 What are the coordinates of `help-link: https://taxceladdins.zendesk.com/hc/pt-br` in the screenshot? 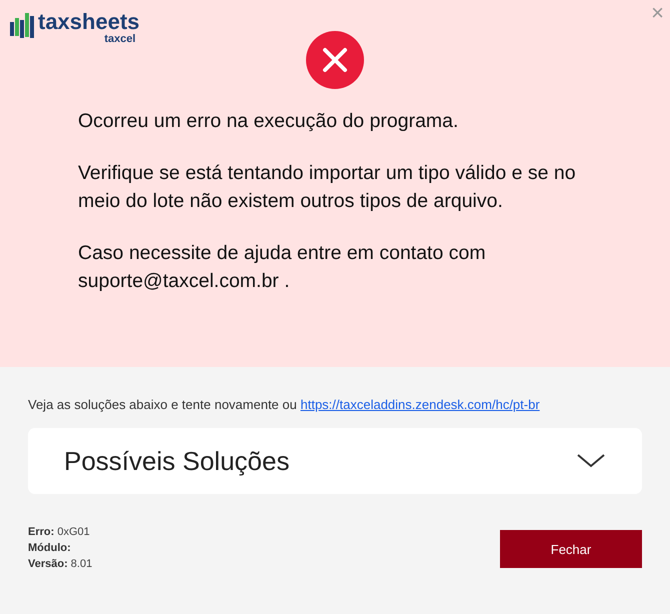 It's located at (420, 404).